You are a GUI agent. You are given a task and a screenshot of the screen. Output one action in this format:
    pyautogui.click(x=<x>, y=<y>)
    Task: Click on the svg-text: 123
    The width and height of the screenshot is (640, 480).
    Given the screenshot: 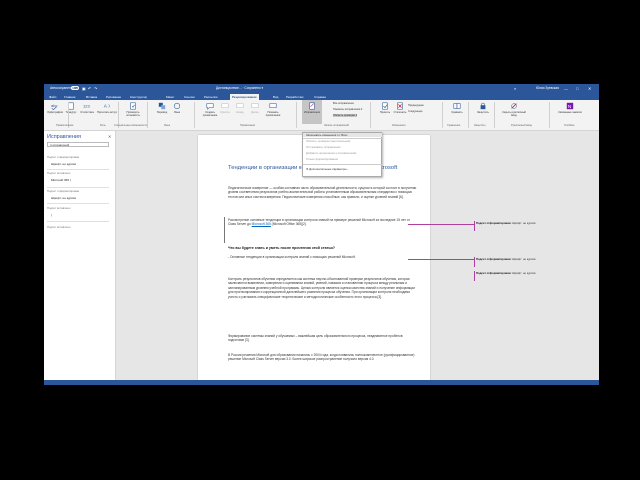 What is the action you would take?
    pyautogui.click(x=86, y=106)
    